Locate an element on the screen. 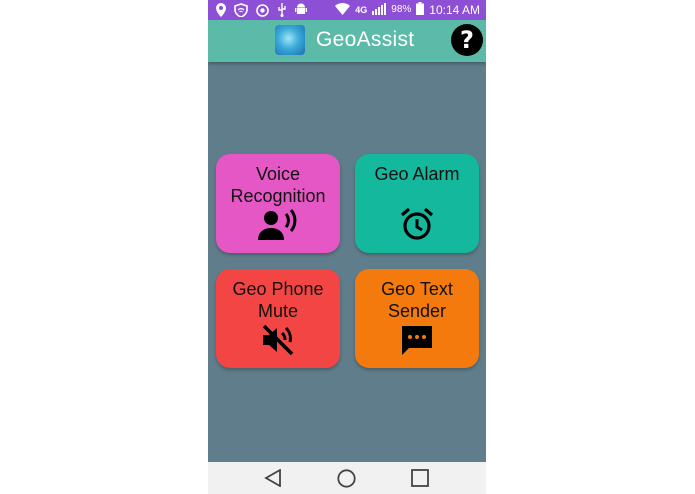  android-icon is located at coordinates (301, 10).